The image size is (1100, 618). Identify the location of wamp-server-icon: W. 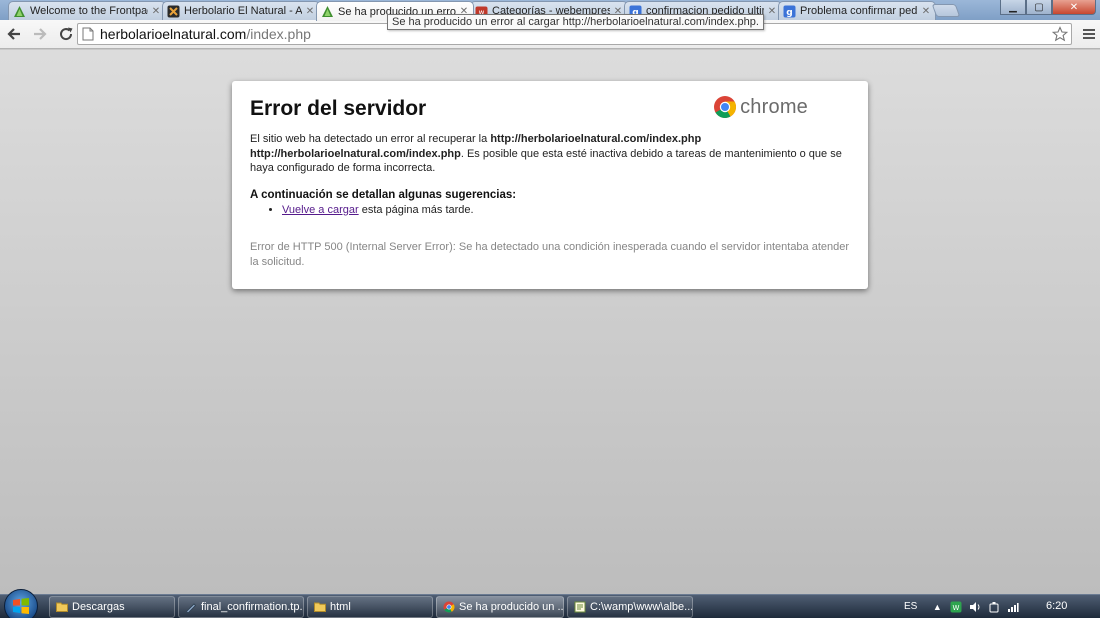
(956, 607).